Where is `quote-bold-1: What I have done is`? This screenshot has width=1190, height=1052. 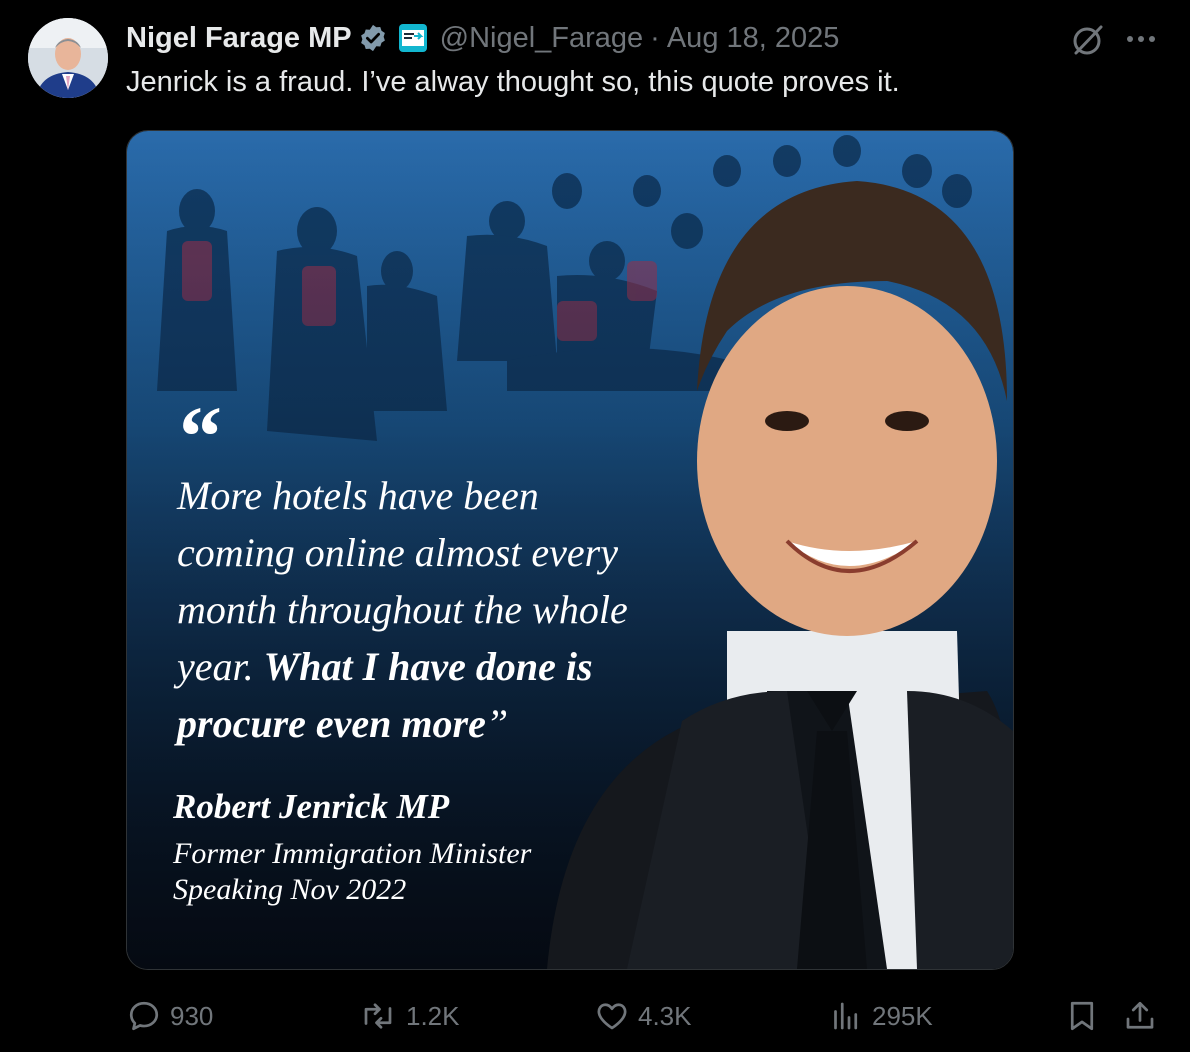
quote-bold-1: What I have done is is located at coordinates (428, 666).